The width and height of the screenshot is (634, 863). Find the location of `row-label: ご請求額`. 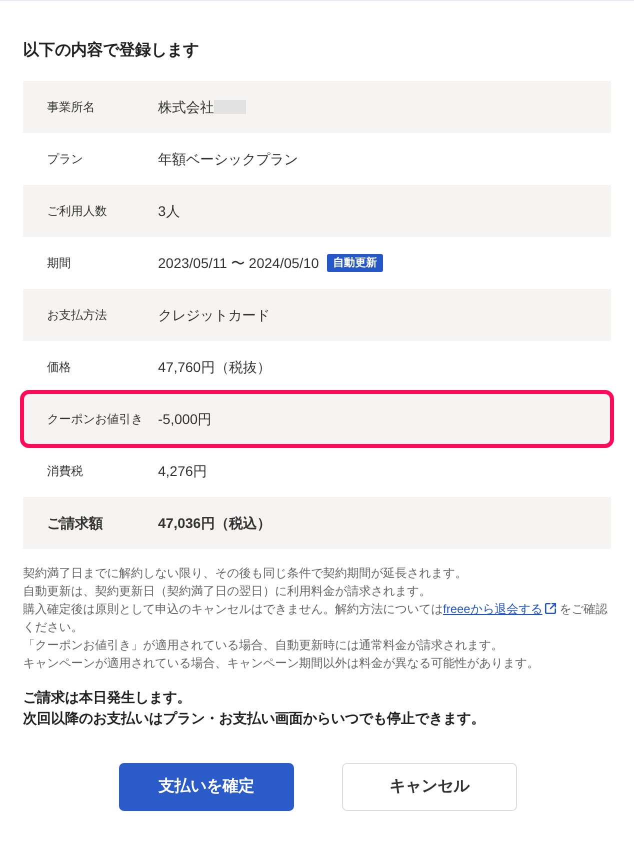

row-label: ご請求額 is located at coordinates (75, 523).